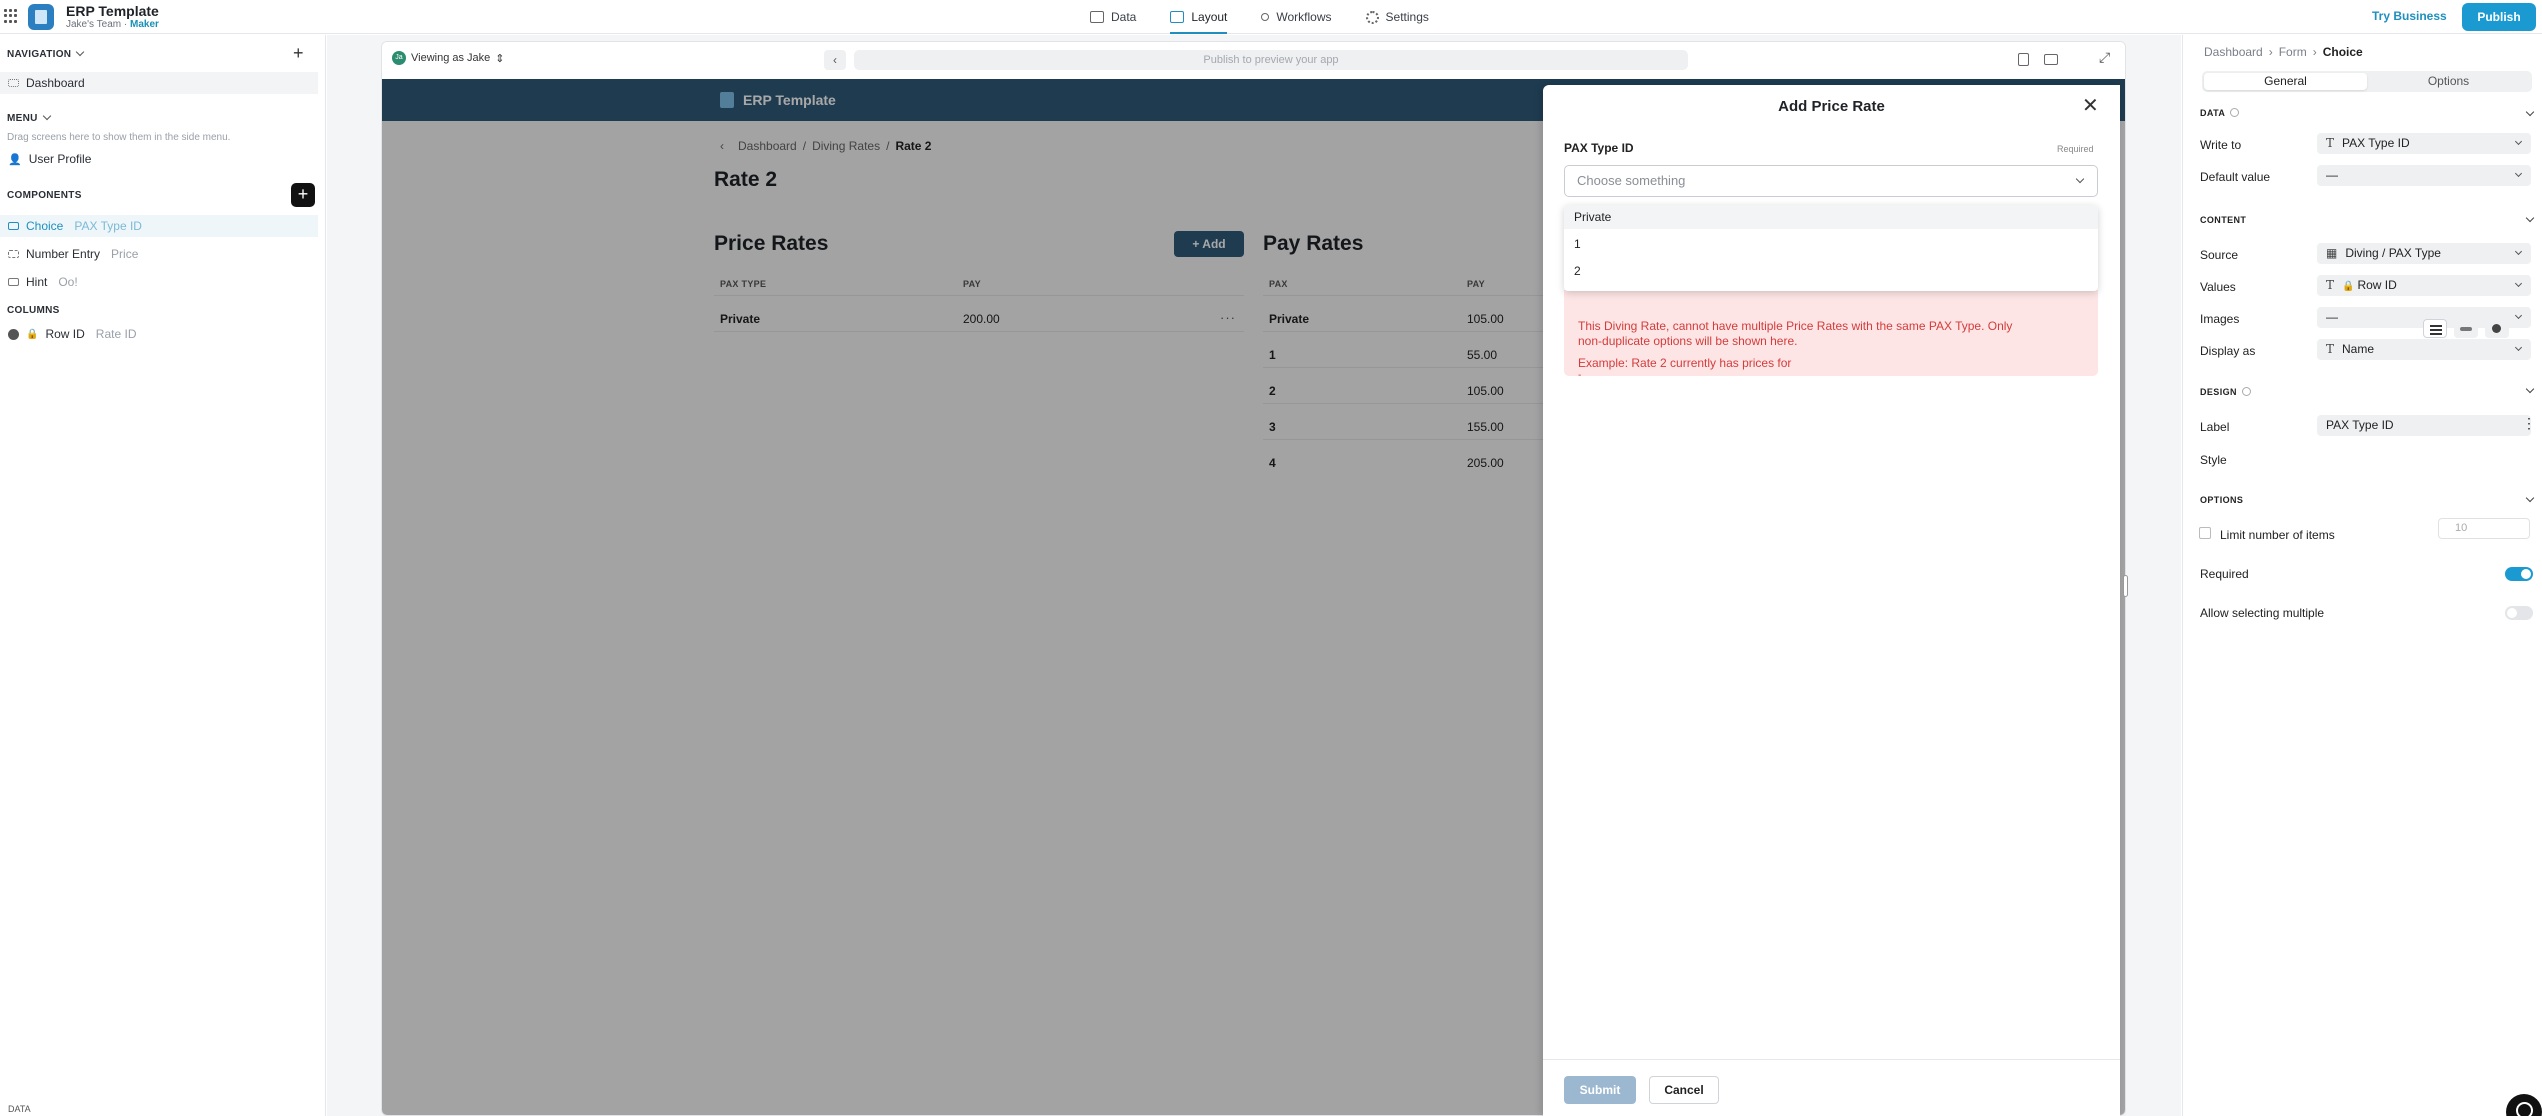 The image size is (2542, 1116). What do you see at coordinates (2424, 349) in the screenshot?
I see `display-as-select: T Name` at bounding box center [2424, 349].